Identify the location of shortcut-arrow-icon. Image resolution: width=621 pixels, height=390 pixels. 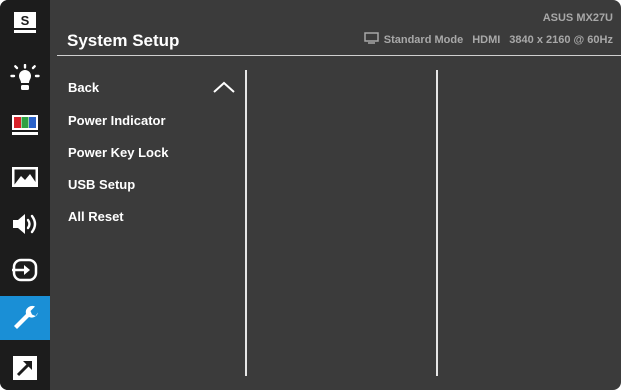
(25, 368).